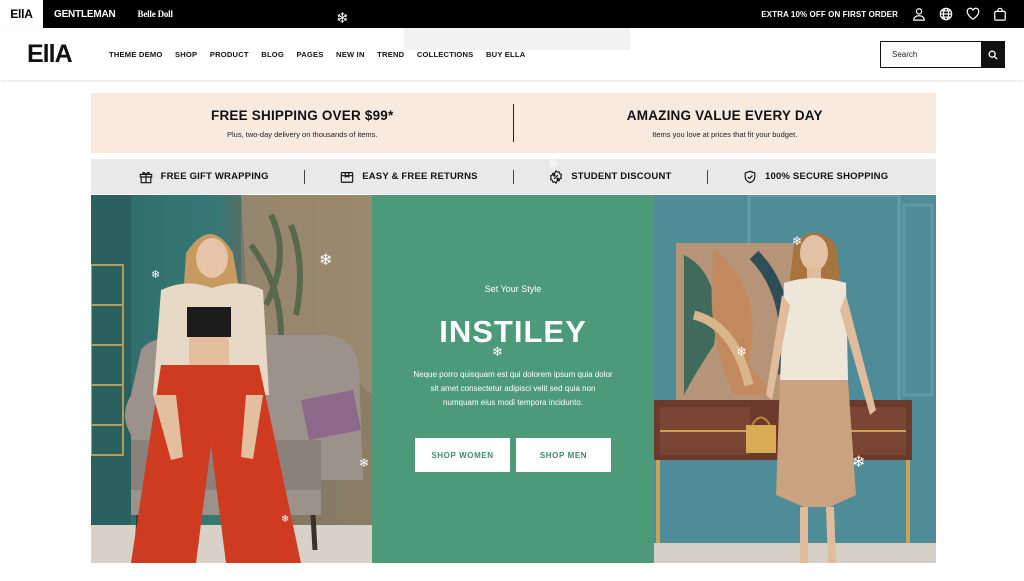 This screenshot has width=1024, height=581. Describe the element at coordinates (214, 176) in the screenshot. I see `feature-label: FREE GIFT WRAPPING` at that location.